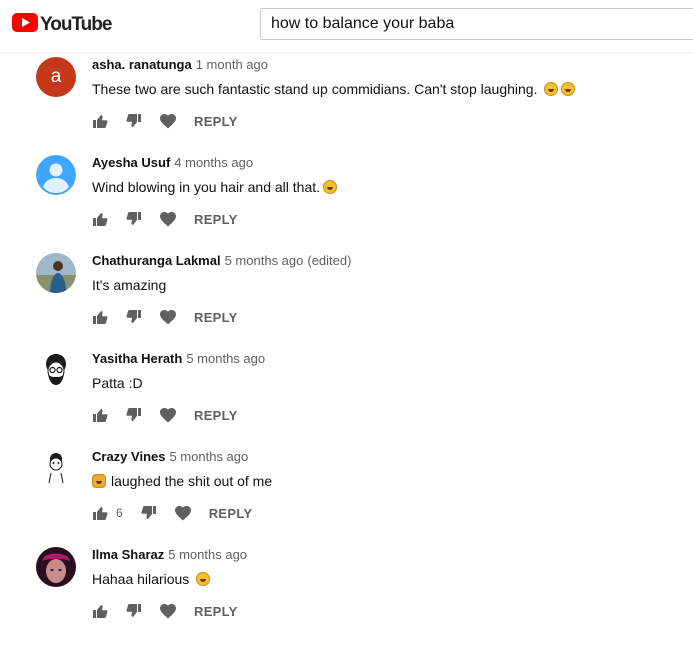 This screenshot has width=693, height=645. I want to click on comment-author: Ilma Sharaz, so click(128, 554).